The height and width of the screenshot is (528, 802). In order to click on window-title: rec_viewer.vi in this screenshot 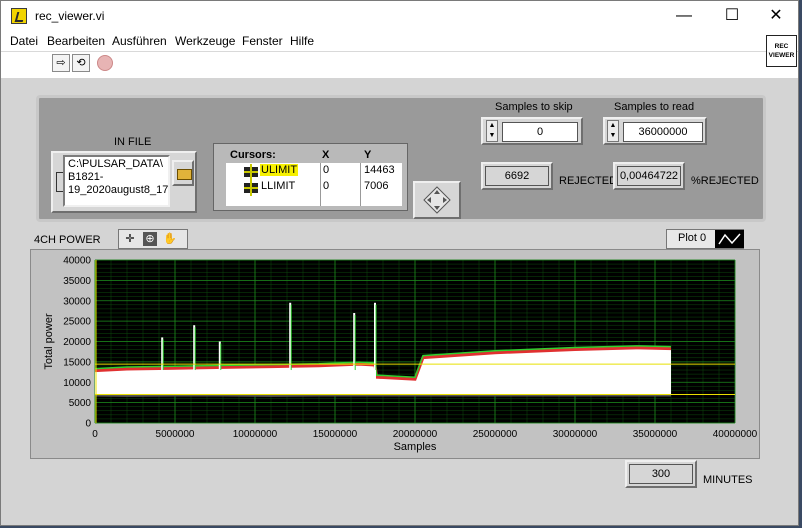, I will do `click(70, 16)`.